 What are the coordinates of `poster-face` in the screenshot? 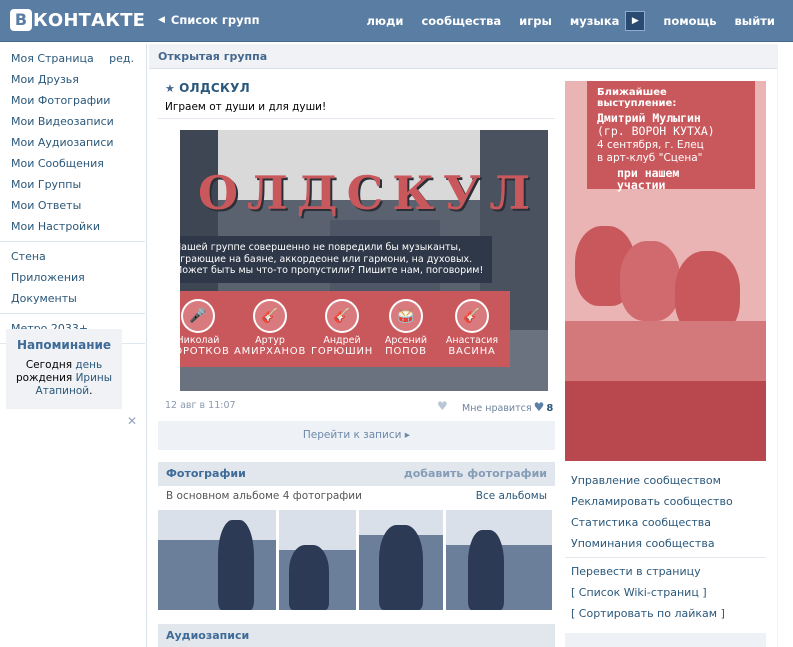 It's located at (650, 281).